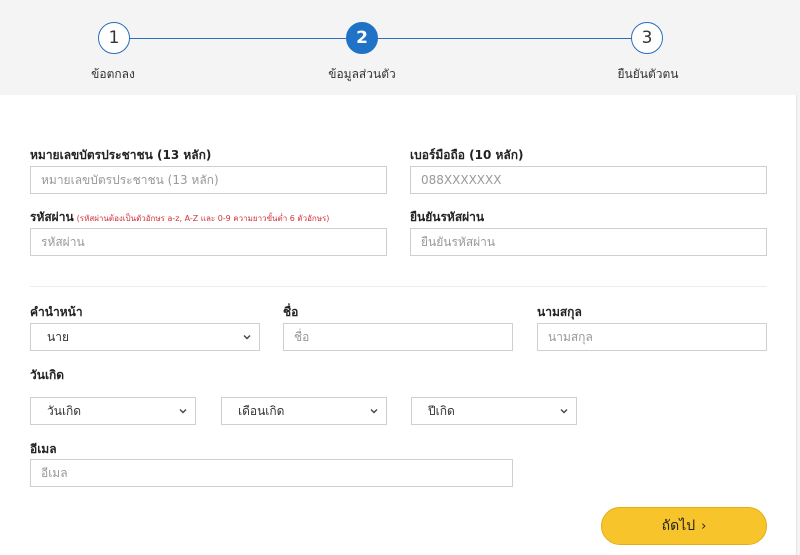  Describe the element at coordinates (398, 337) in the screenshot. I see `first-name-input: ชื่อ` at that location.